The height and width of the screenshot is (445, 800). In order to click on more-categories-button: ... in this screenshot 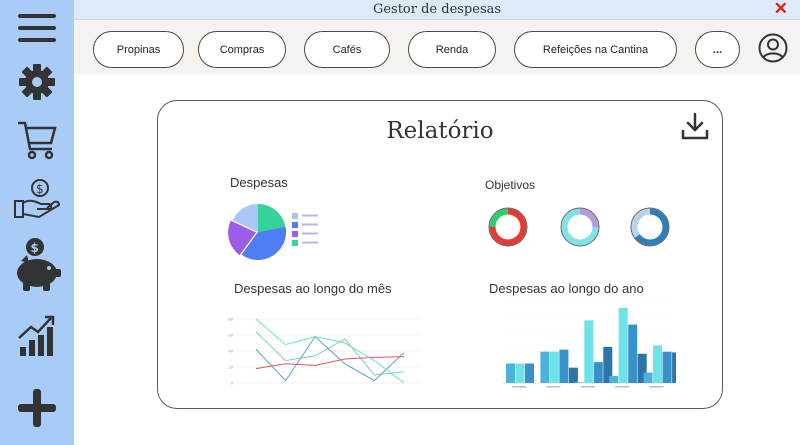, I will do `click(717, 49)`.